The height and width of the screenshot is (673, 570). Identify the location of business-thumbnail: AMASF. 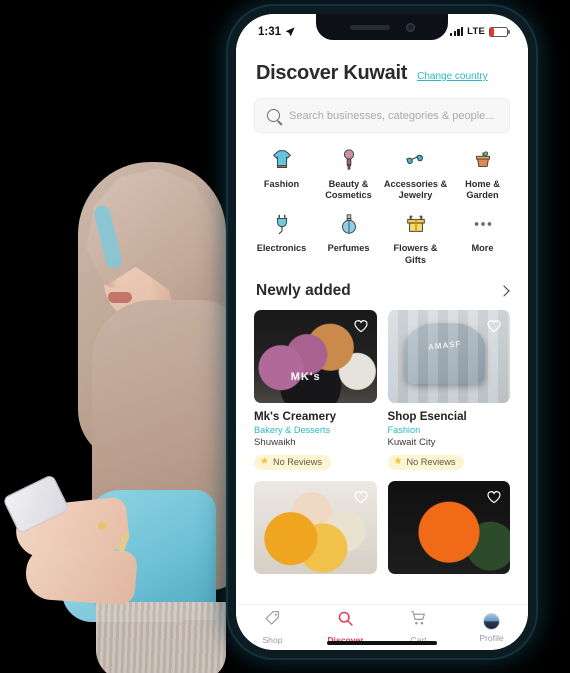
(448, 356).